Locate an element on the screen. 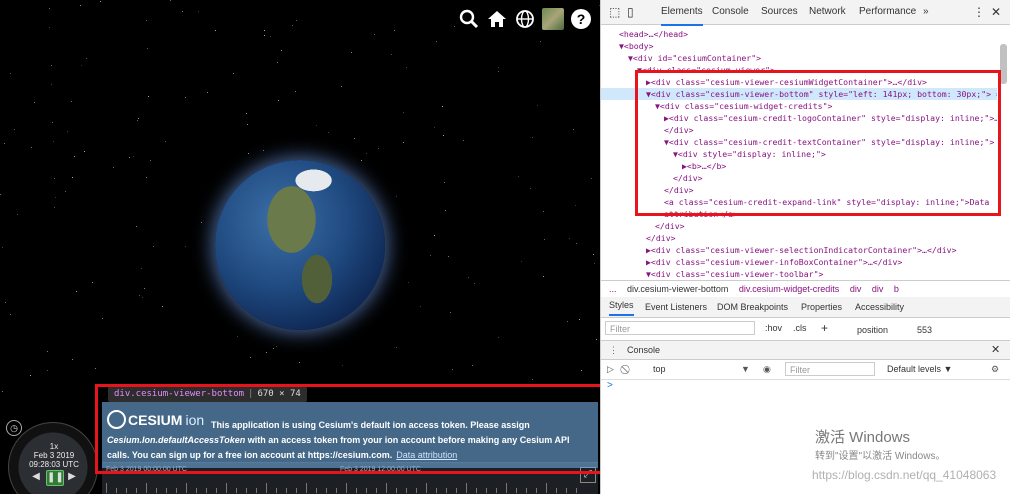  pause-button: ❚❚ is located at coordinates (55, 478).